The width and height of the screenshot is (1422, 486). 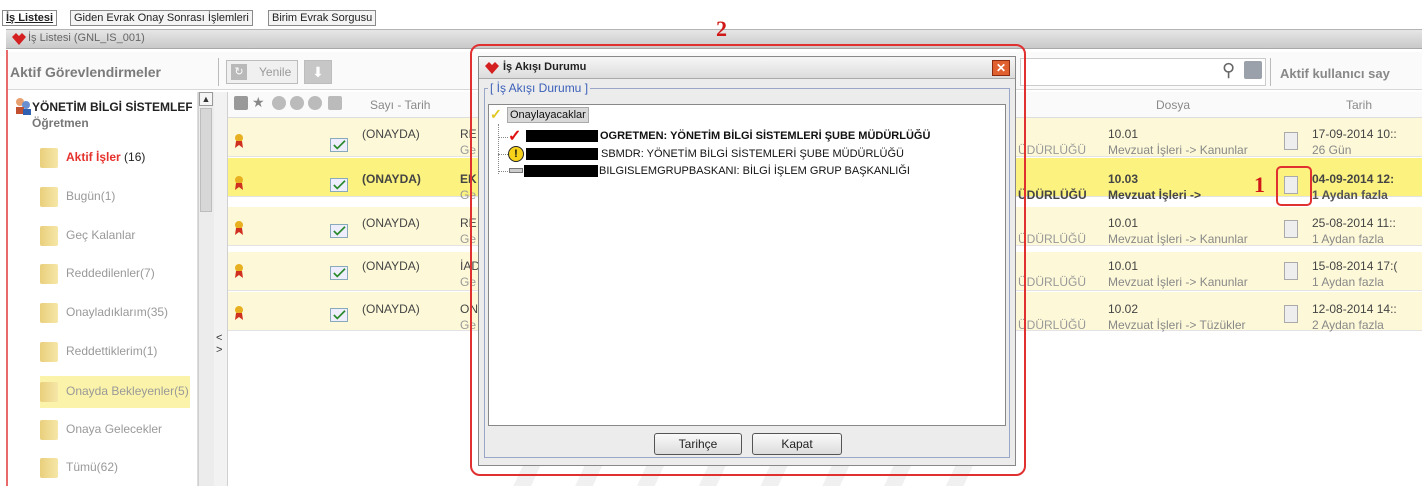 I want to click on warning-icon: !, so click(x=516, y=154).